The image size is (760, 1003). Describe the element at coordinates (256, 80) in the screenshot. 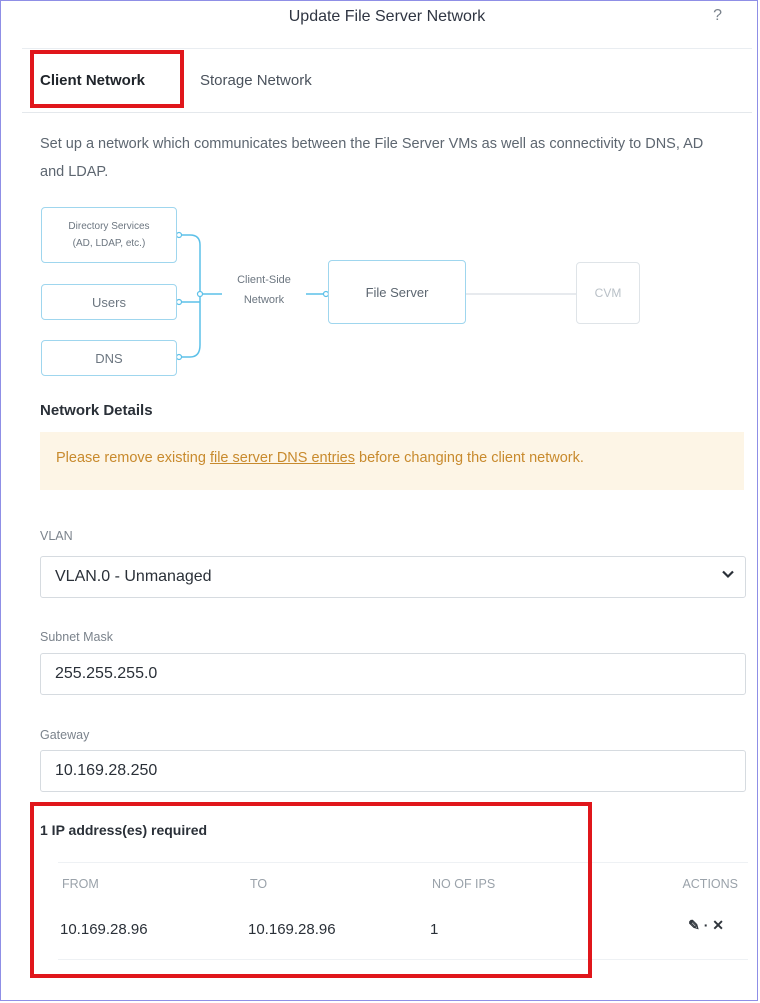

I see `tab-storage-network: Storage Network` at that location.